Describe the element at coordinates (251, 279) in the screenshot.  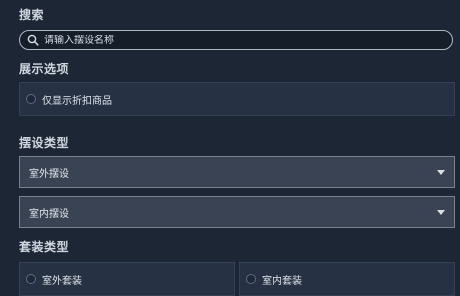
I see `indoor-set-radio` at that location.